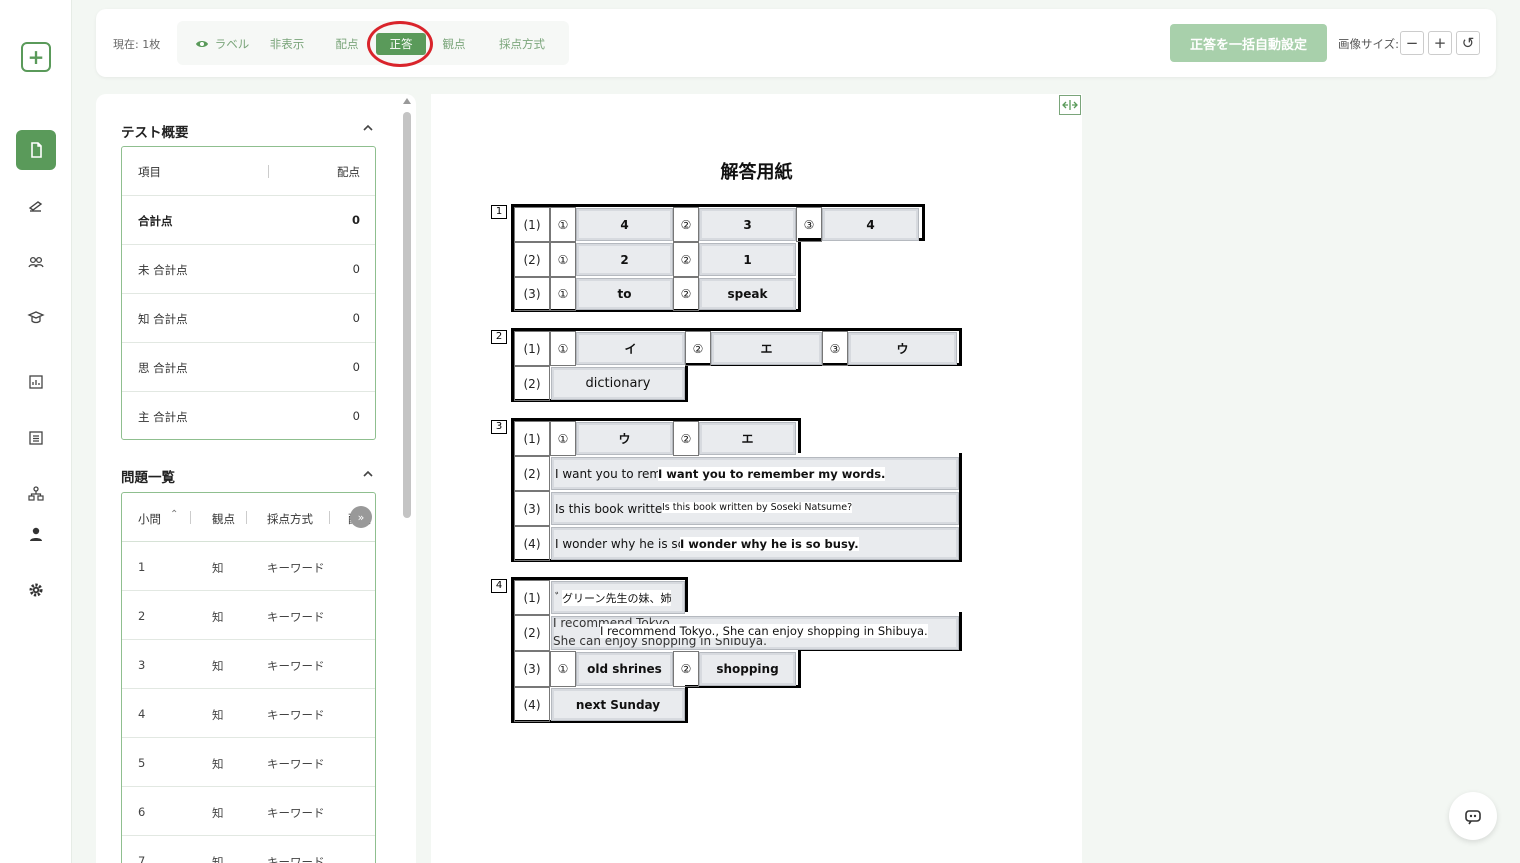 Image resolution: width=1520 pixels, height=863 pixels. Describe the element at coordinates (149, 519) in the screenshot. I see `col-small-question: 小問` at that location.